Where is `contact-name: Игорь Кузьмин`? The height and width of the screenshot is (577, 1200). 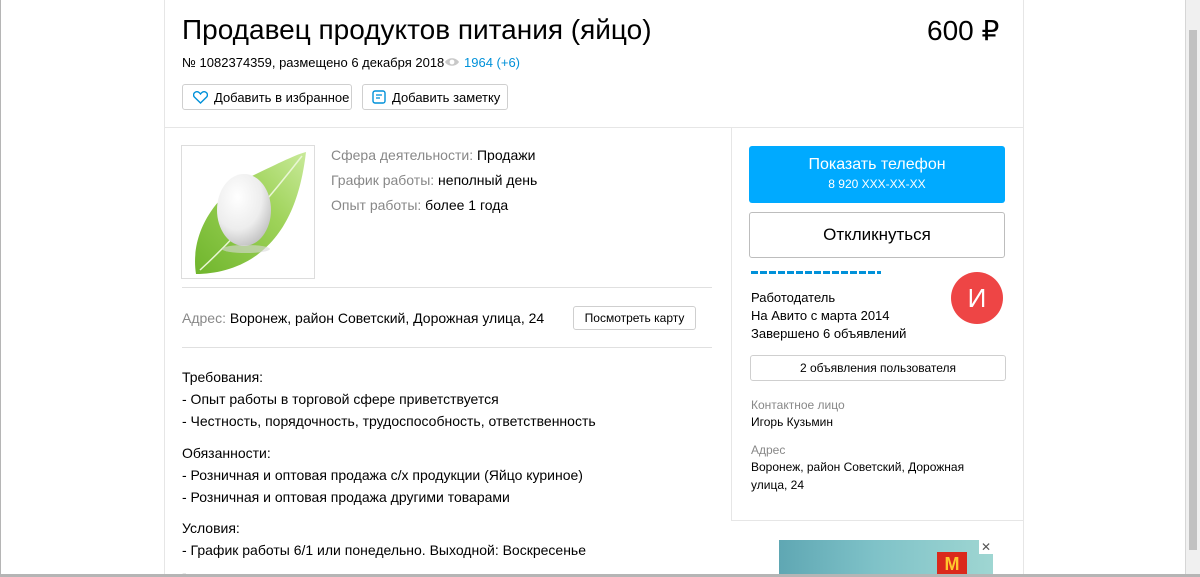 contact-name: Игорь Кузьмин is located at coordinates (792, 422).